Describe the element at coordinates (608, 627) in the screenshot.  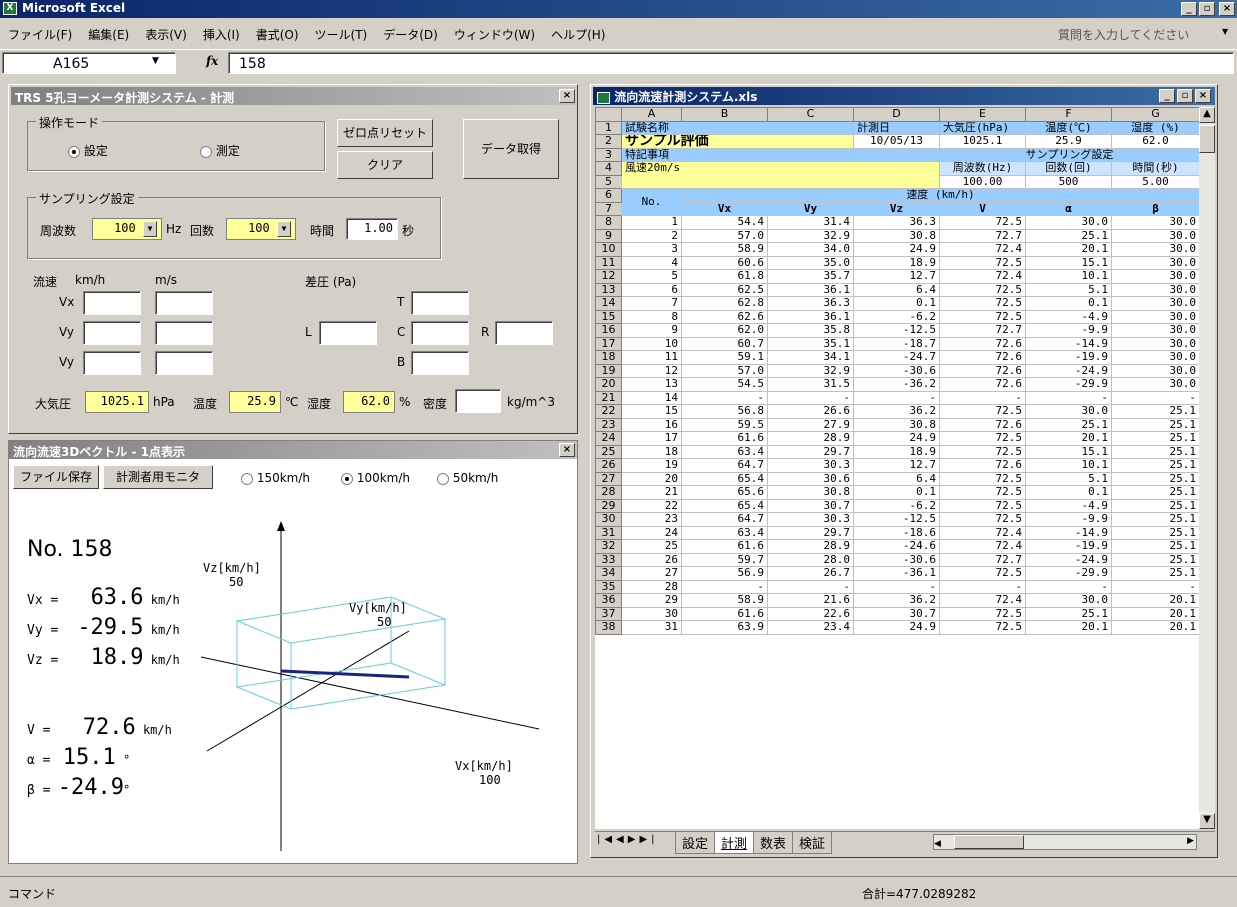
I see `row-header: 38` at that location.